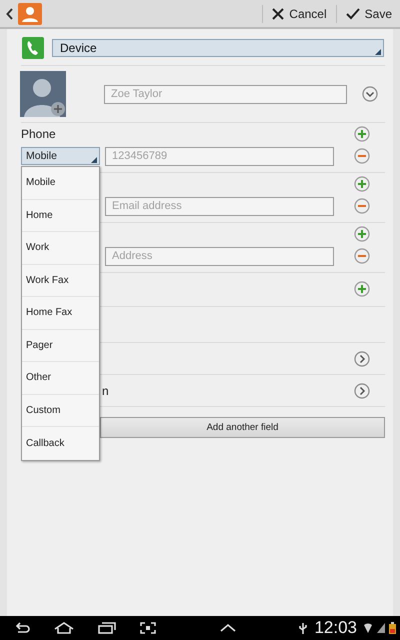 This screenshot has width=400, height=640. I want to click on add-field-button: Add another field, so click(242, 427).